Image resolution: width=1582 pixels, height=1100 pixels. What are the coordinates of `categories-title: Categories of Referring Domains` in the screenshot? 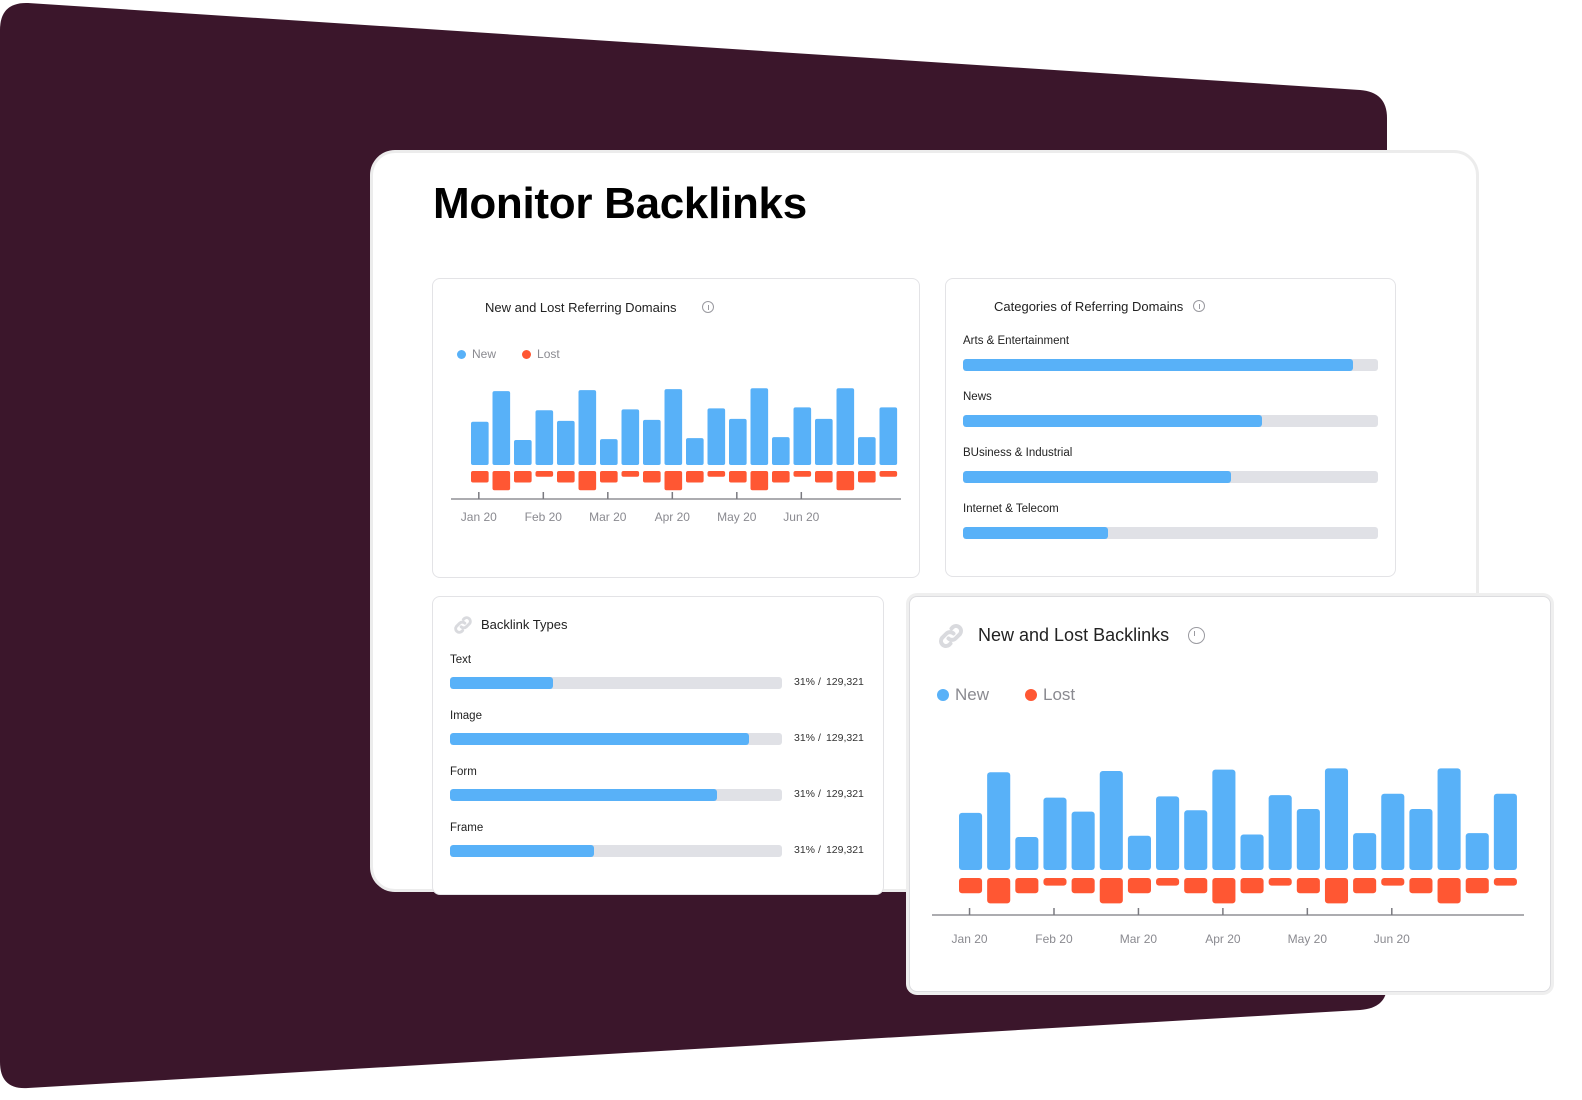 It's located at (1089, 306).